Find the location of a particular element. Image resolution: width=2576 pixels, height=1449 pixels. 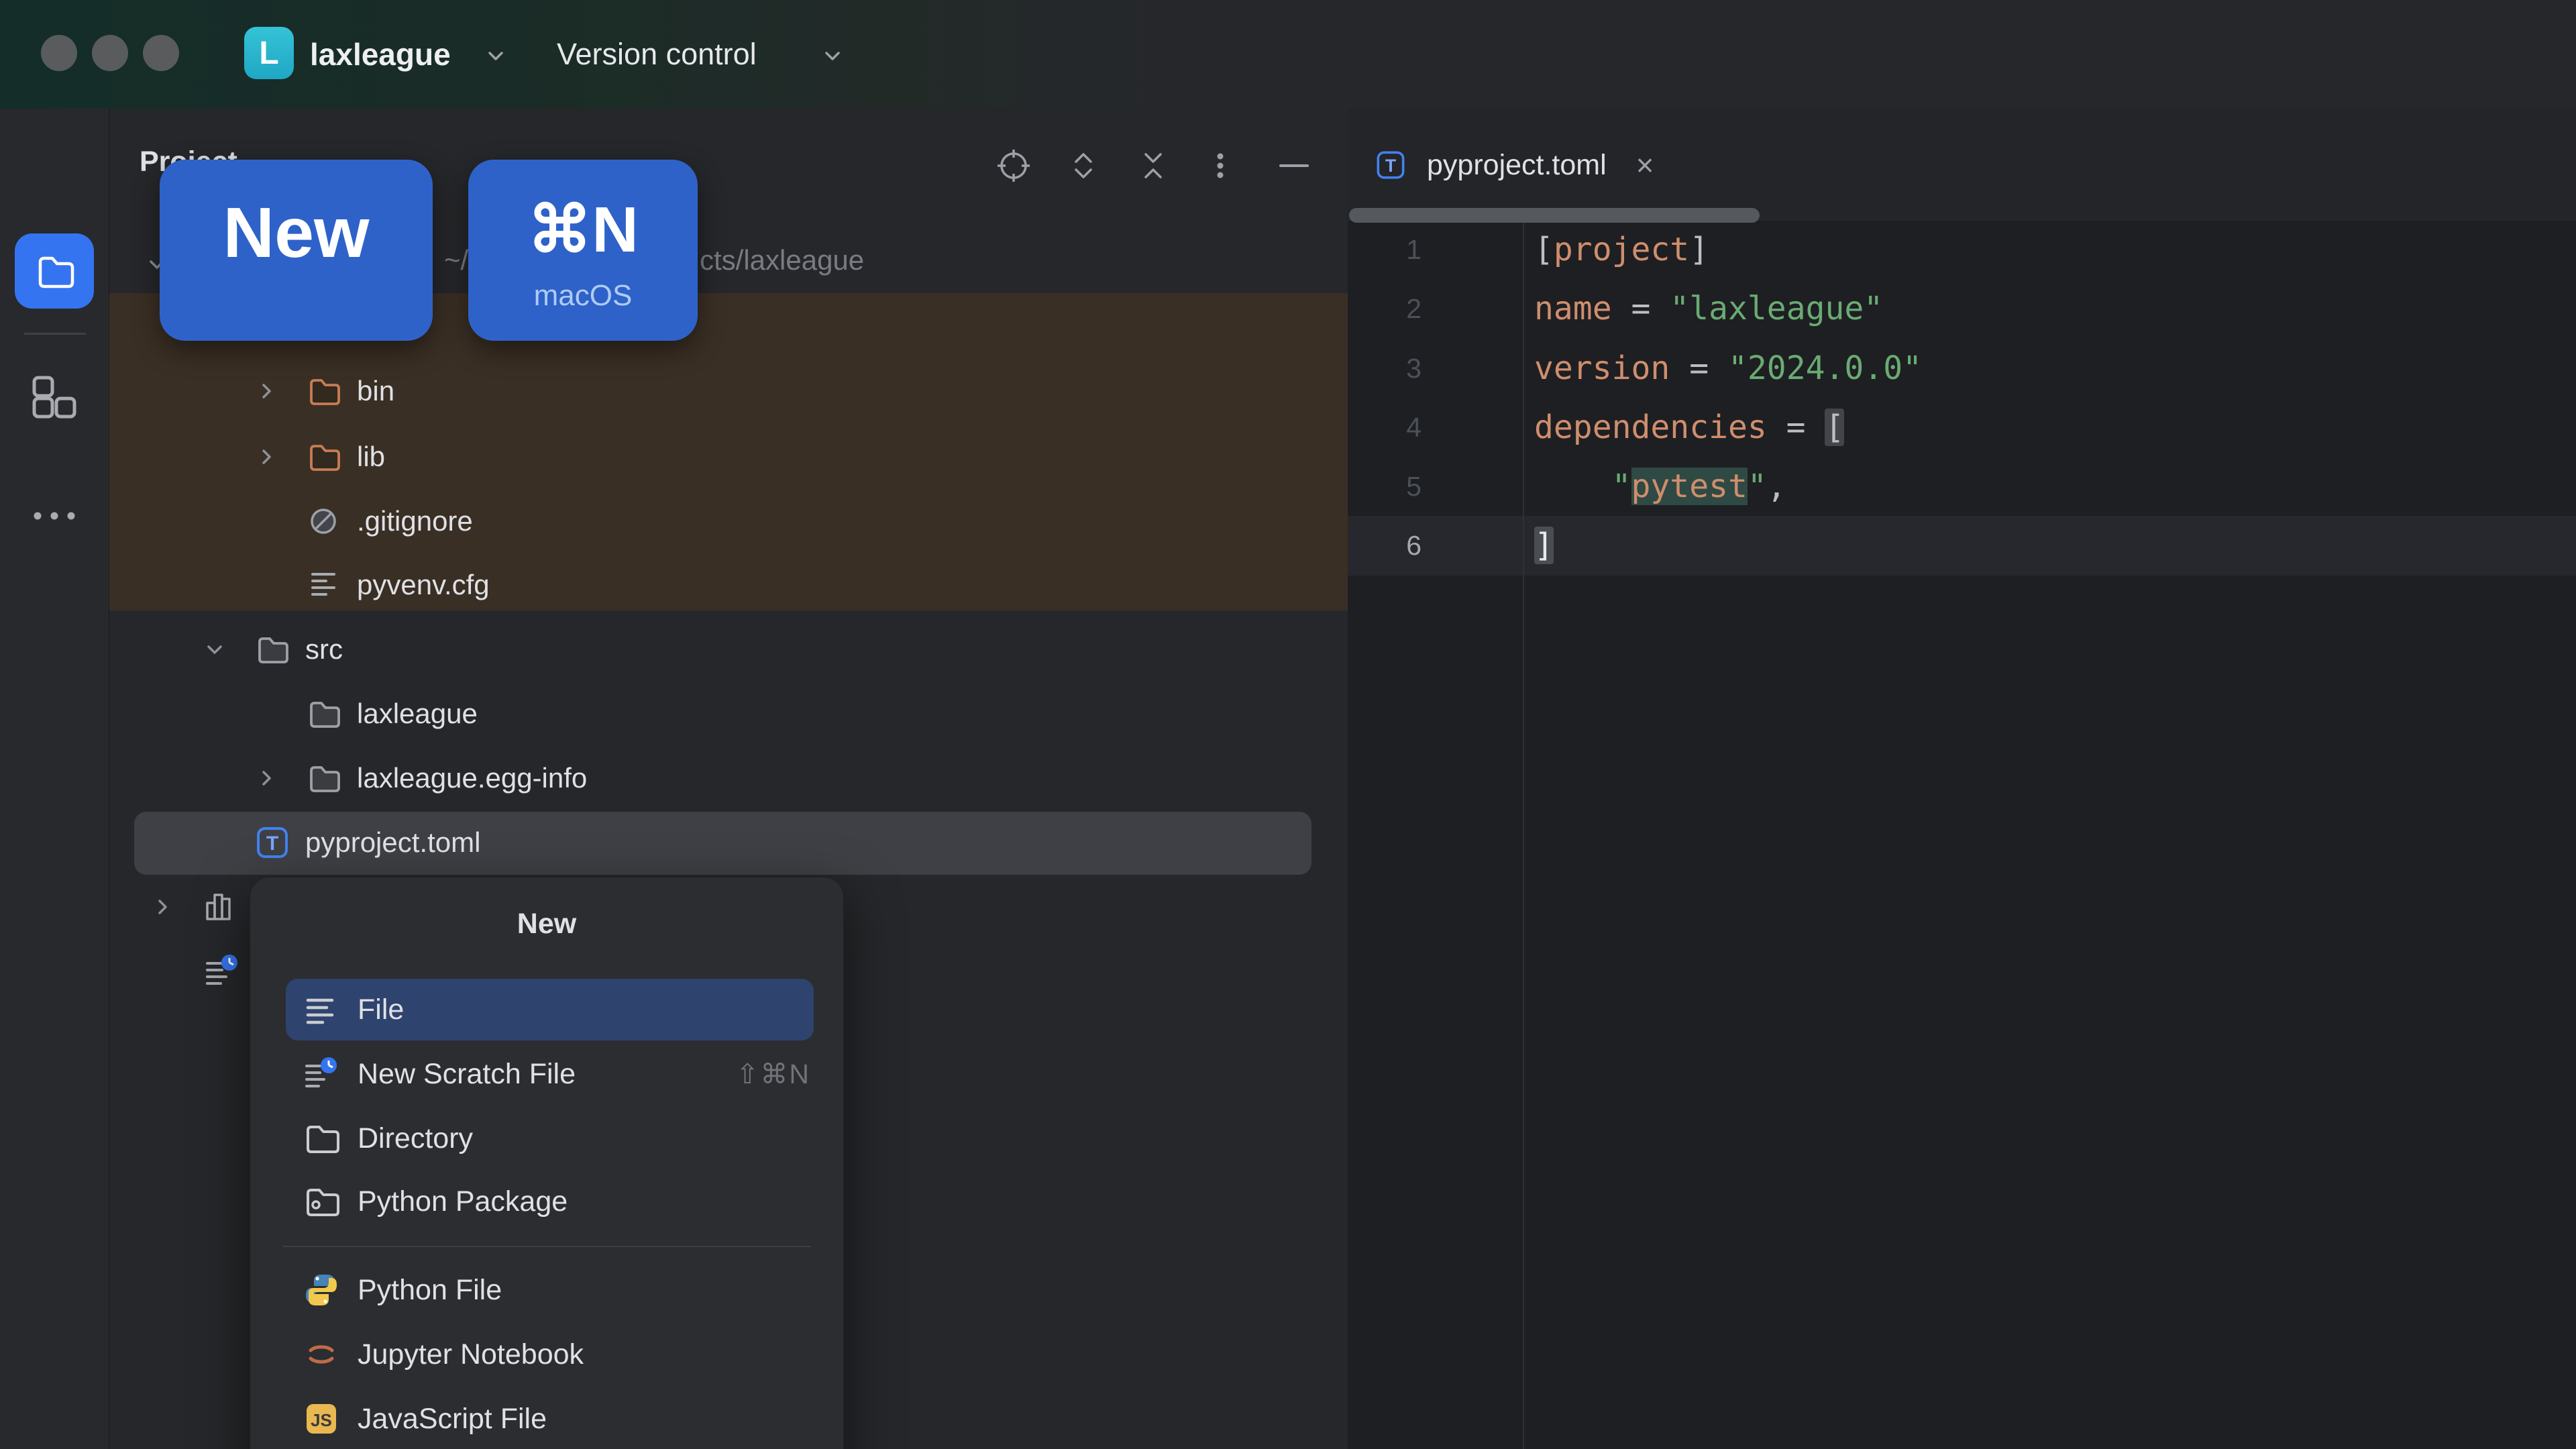

code-token: [ is located at coordinates (1544, 249).